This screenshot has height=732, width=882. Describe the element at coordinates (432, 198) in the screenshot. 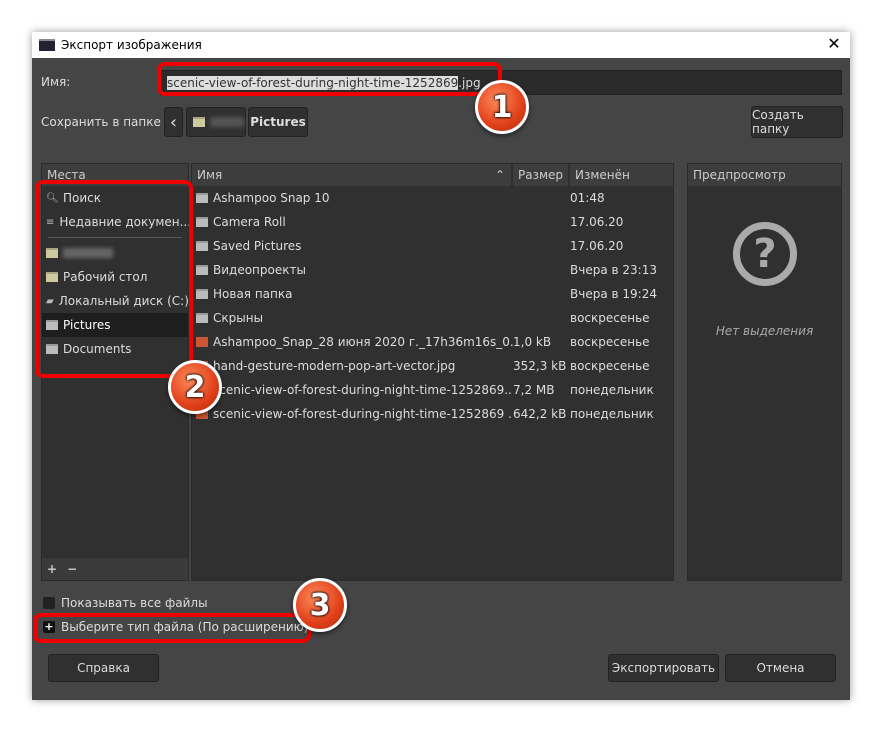

I see `file-row: Ashampoo Snap 10 01:48` at that location.